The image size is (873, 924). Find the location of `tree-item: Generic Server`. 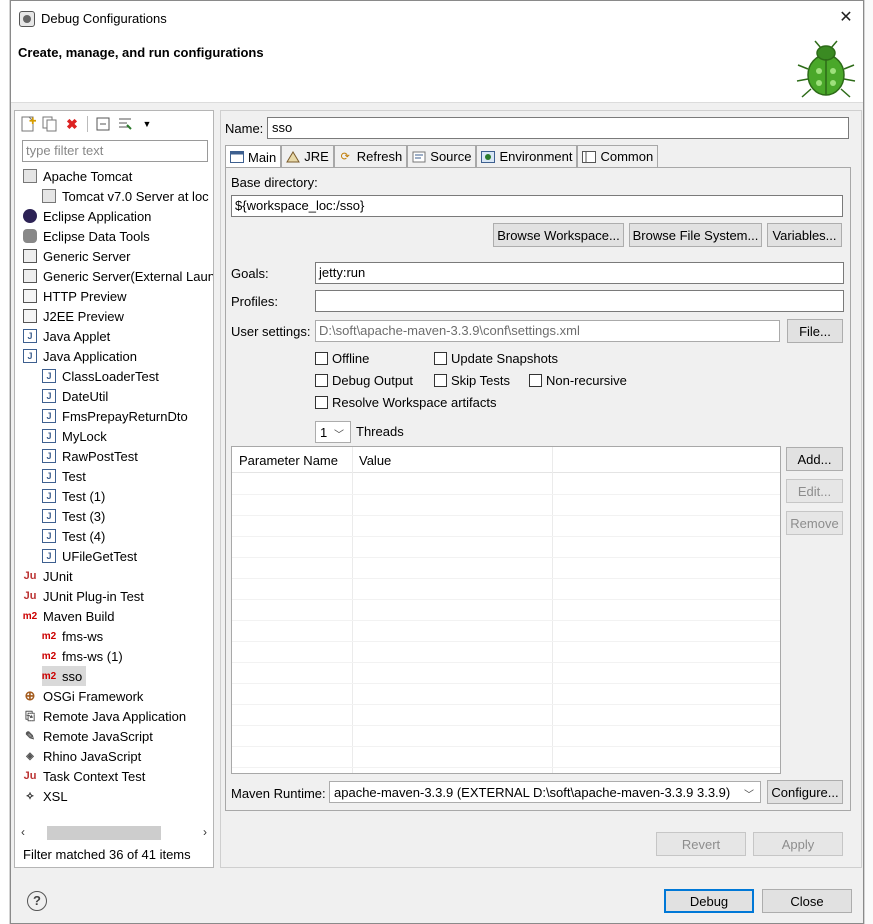

tree-item: Generic Server is located at coordinates (76, 256).